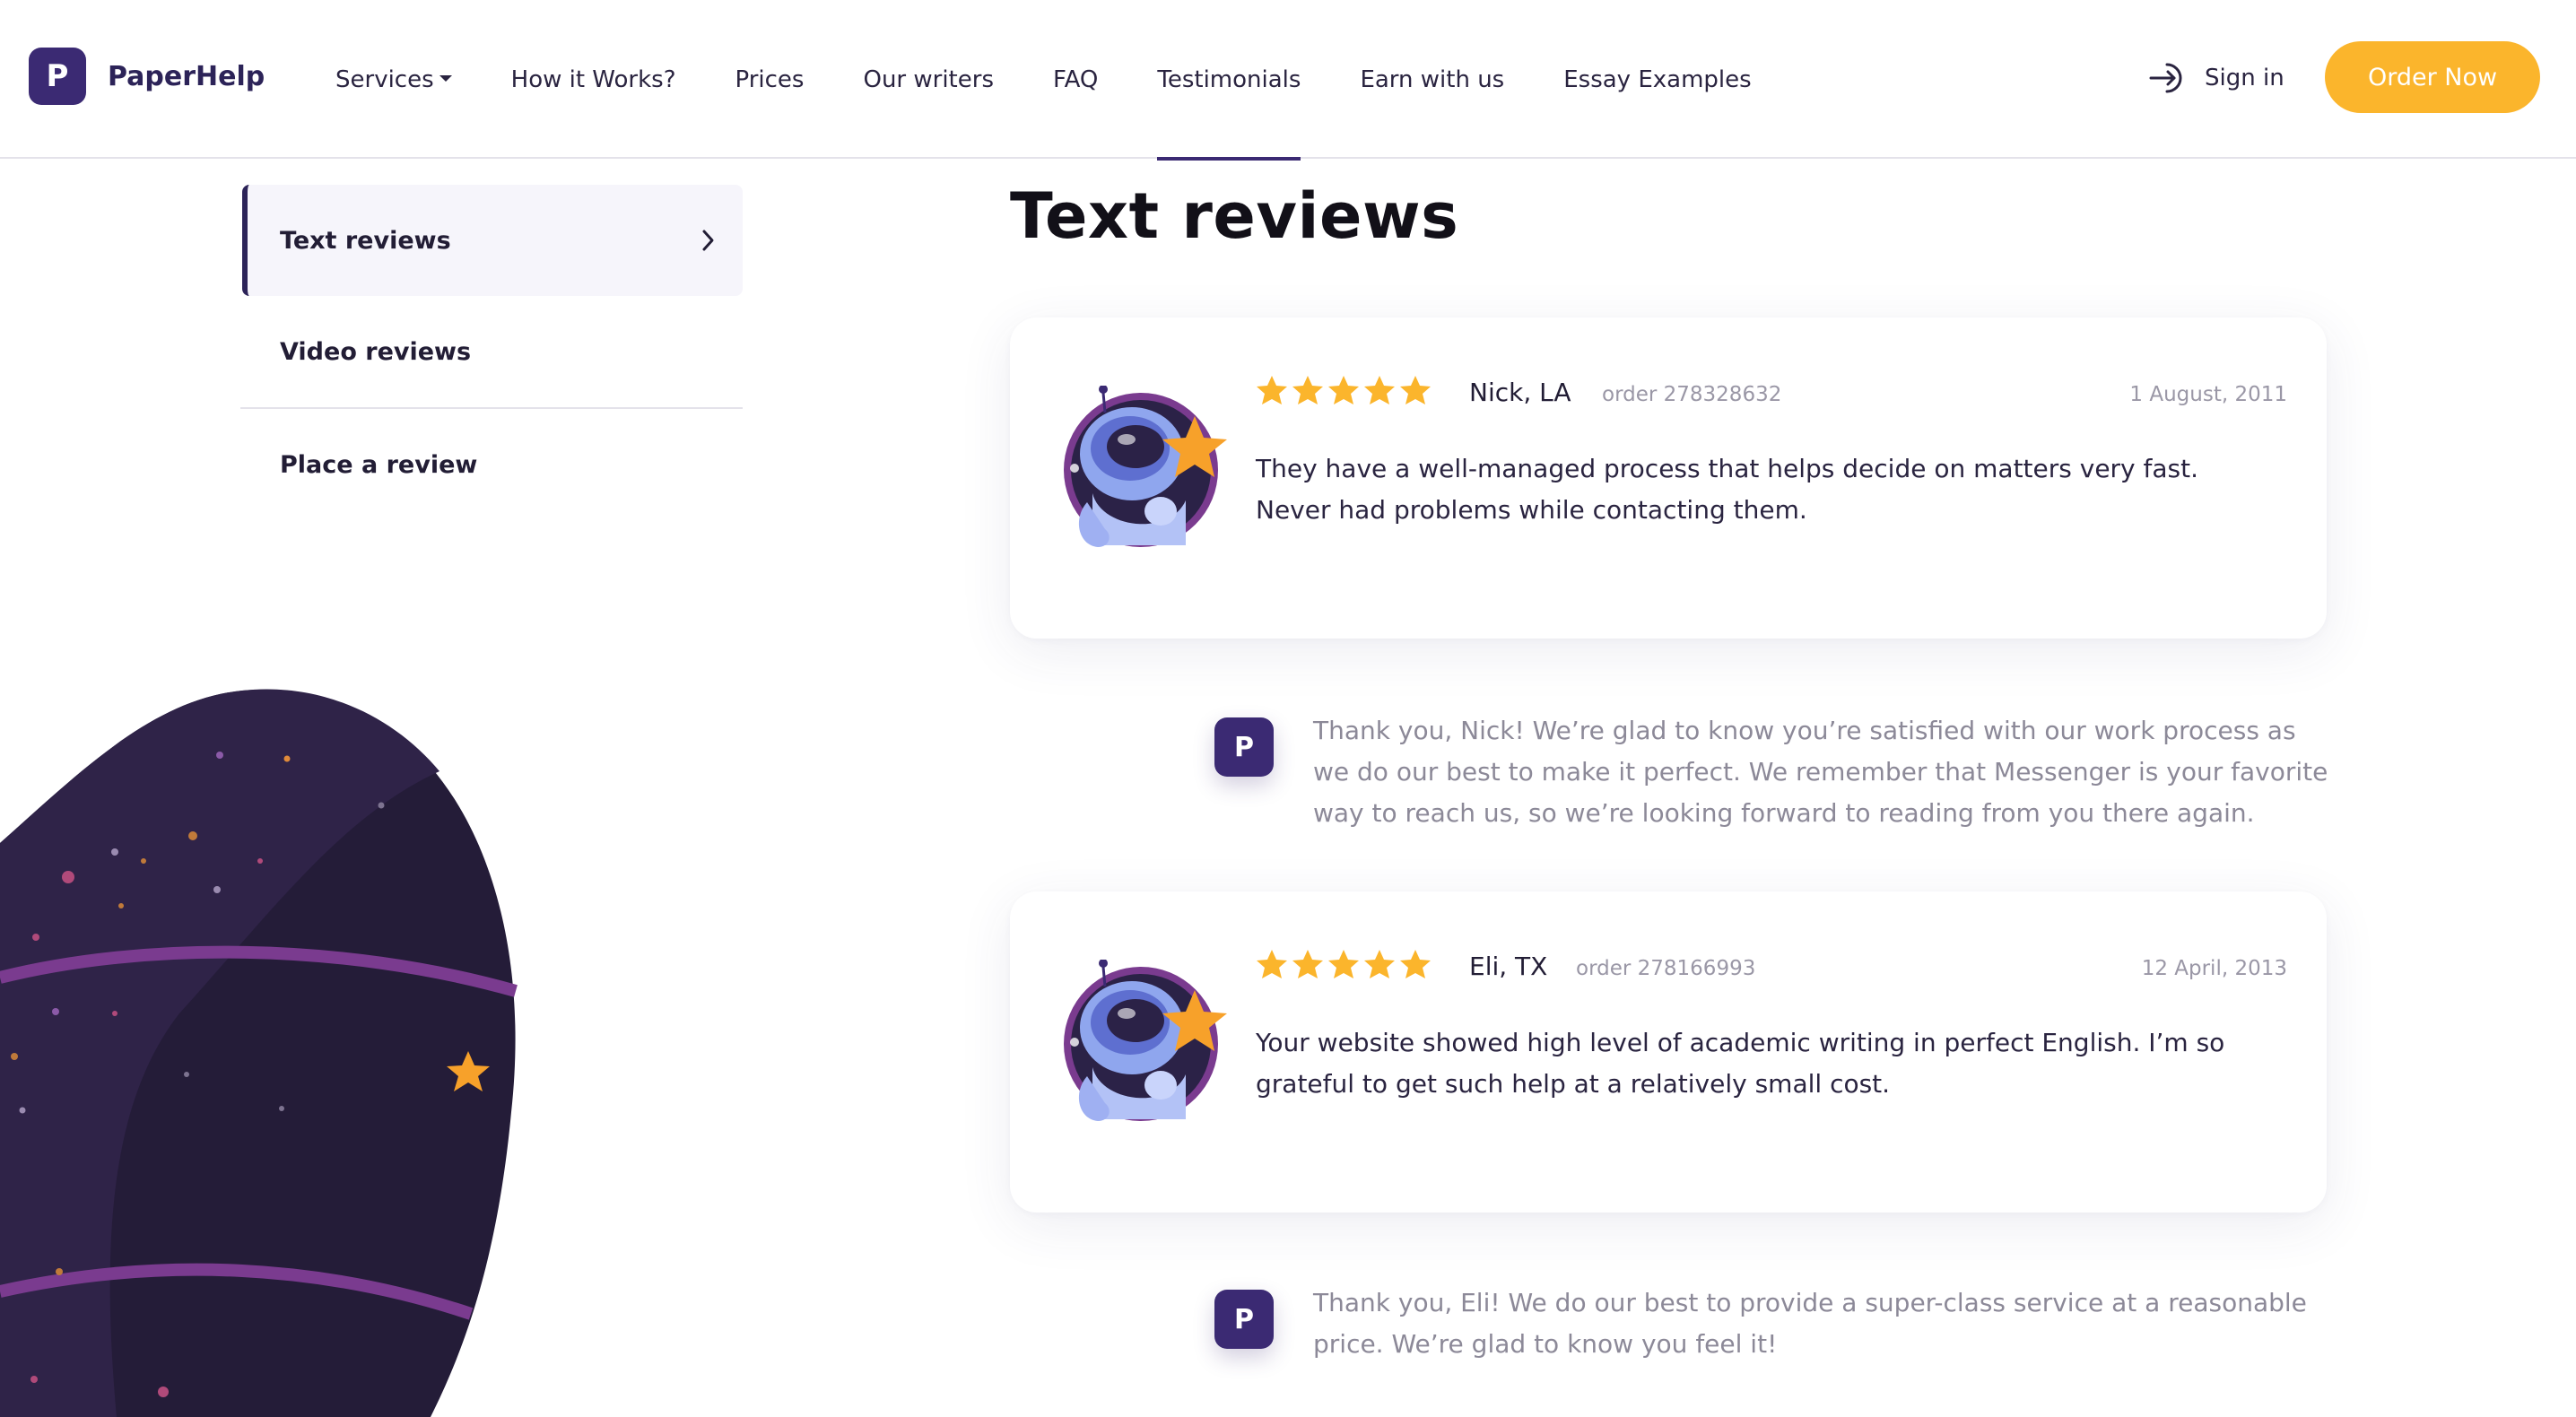 This screenshot has height=1417, width=2576. Describe the element at coordinates (445, 78) in the screenshot. I see `caret-down-icon` at that location.